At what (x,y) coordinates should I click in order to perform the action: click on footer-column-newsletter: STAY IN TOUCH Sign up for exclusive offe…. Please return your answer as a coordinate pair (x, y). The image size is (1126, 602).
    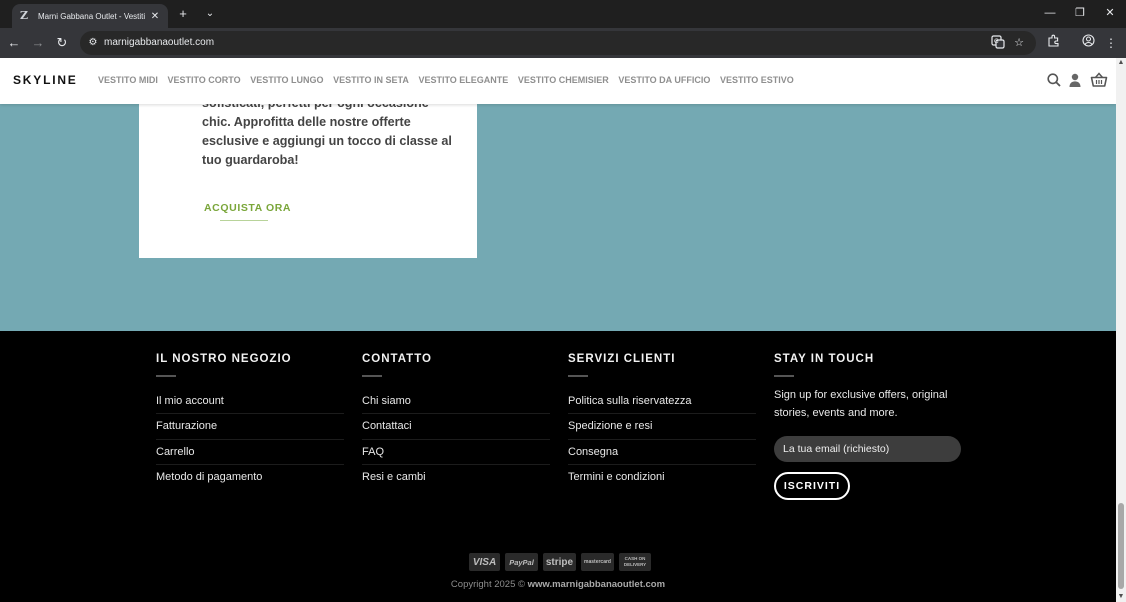
    Looking at the image, I should click on (874, 426).